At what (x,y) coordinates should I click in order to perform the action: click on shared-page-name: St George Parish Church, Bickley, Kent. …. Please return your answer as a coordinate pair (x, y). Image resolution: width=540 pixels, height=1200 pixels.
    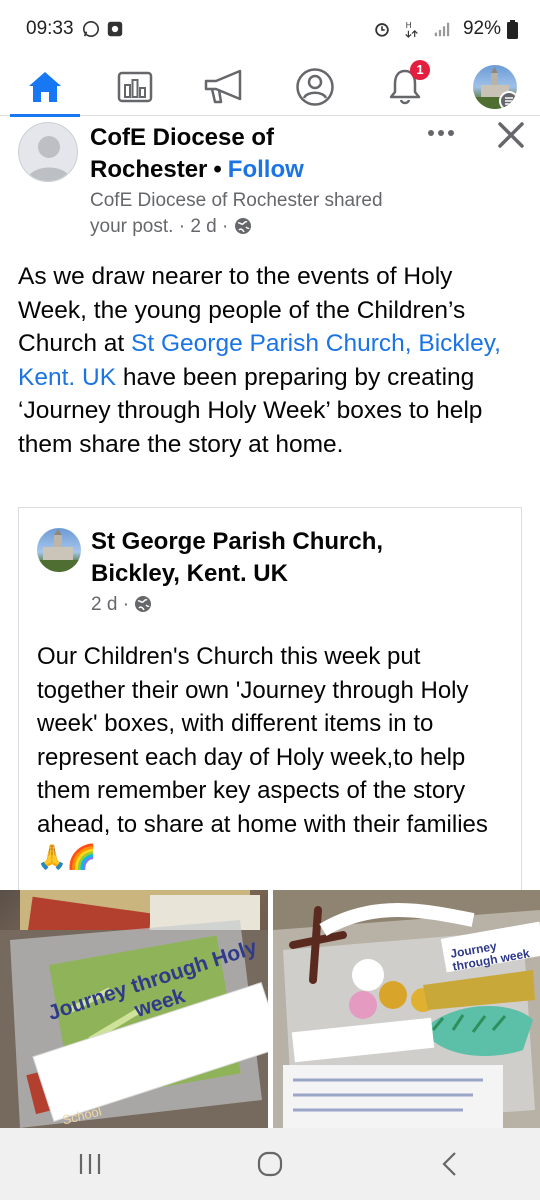
    Looking at the image, I should click on (271, 558).